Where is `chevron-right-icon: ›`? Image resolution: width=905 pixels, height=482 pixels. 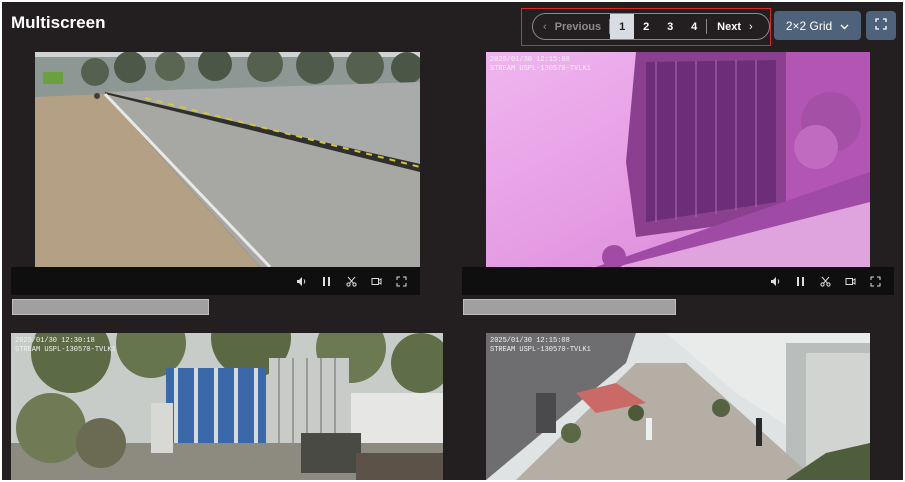
chevron-right-icon: › is located at coordinates (750, 26).